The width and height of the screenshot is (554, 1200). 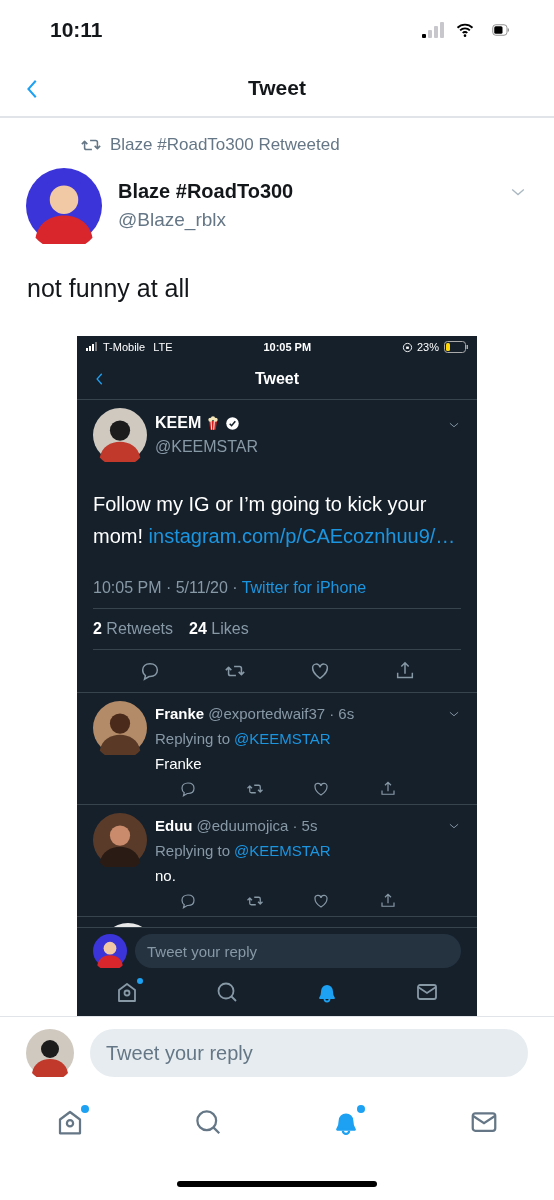 I want to click on tweet-text: not funny at all, so click(x=108, y=288).